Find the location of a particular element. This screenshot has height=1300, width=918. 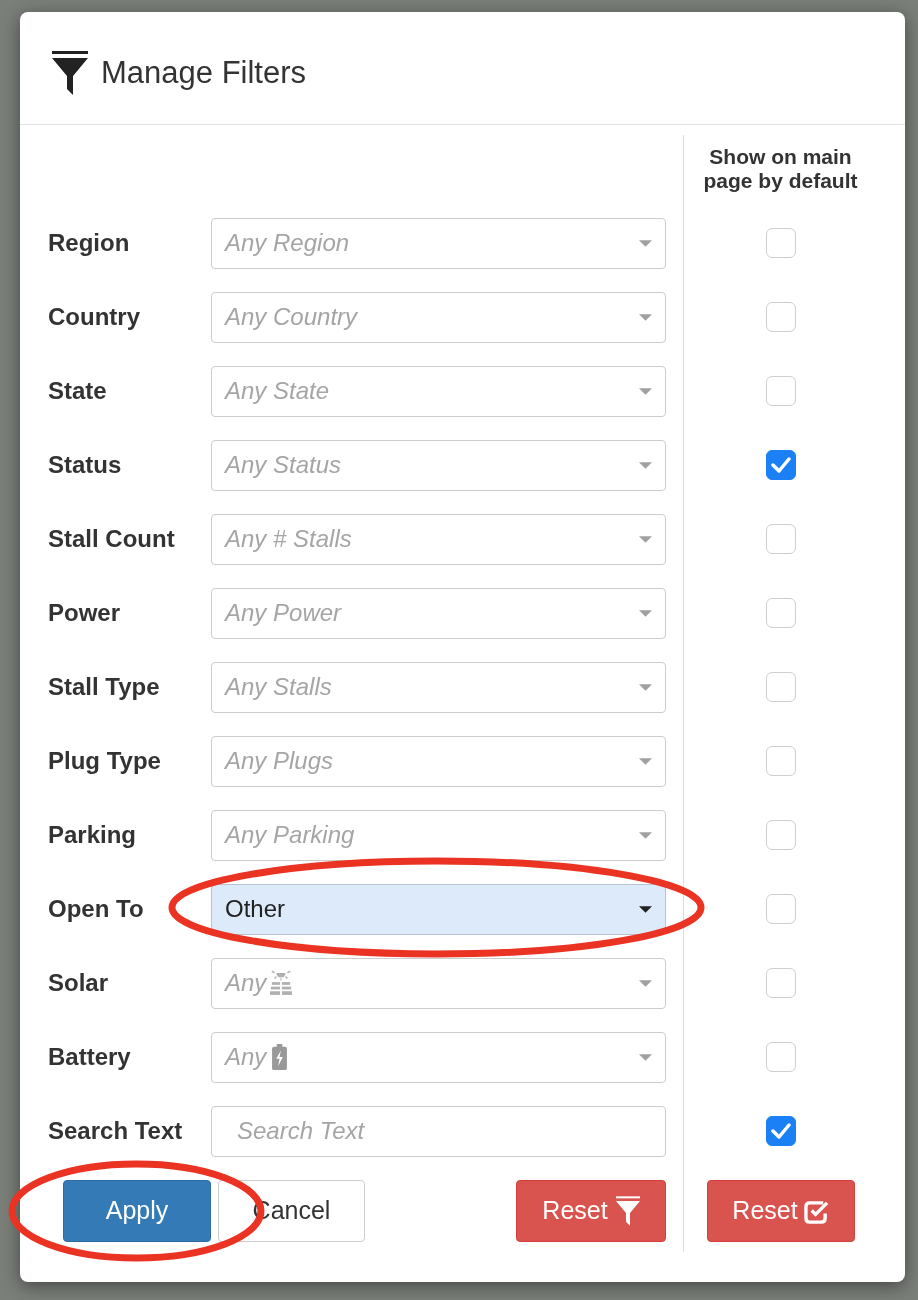

apply-button: Apply is located at coordinates (137, 1211).